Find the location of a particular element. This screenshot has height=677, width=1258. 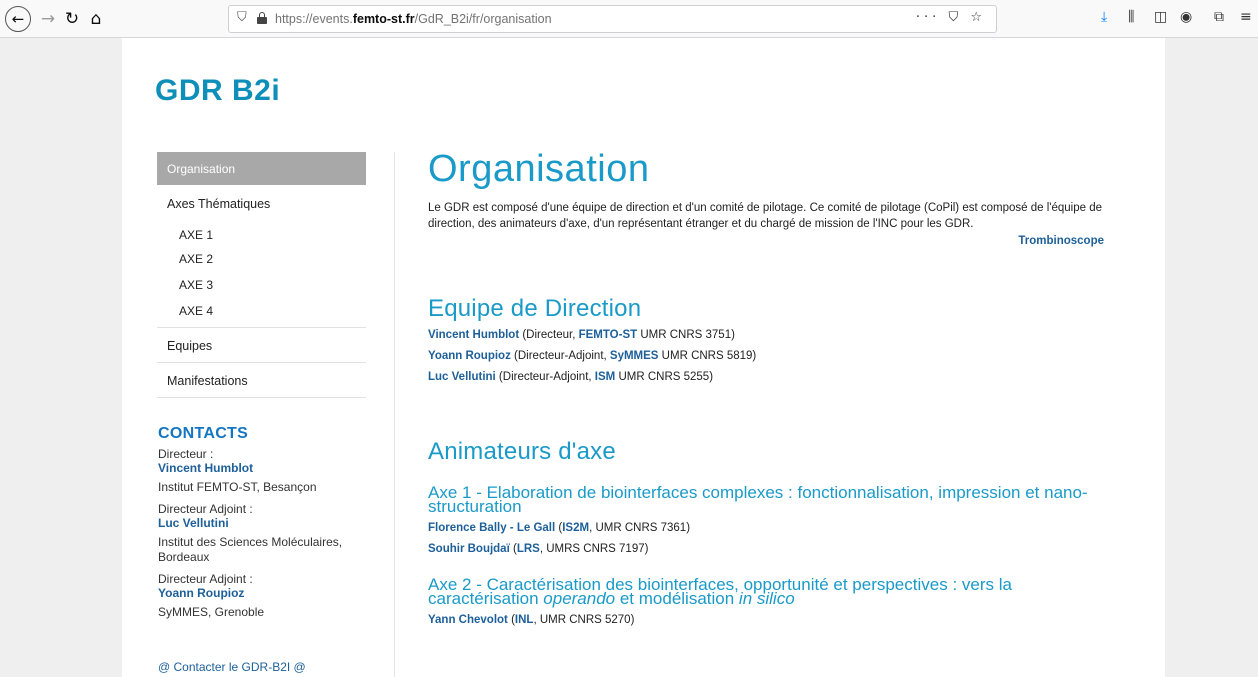

trombinoscope-link: Trombinoscope is located at coordinates (766, 241).